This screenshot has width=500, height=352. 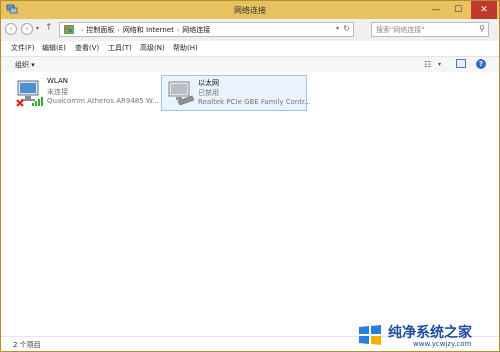 I want to click on forward-button: ›, so click(x=27, y=29).